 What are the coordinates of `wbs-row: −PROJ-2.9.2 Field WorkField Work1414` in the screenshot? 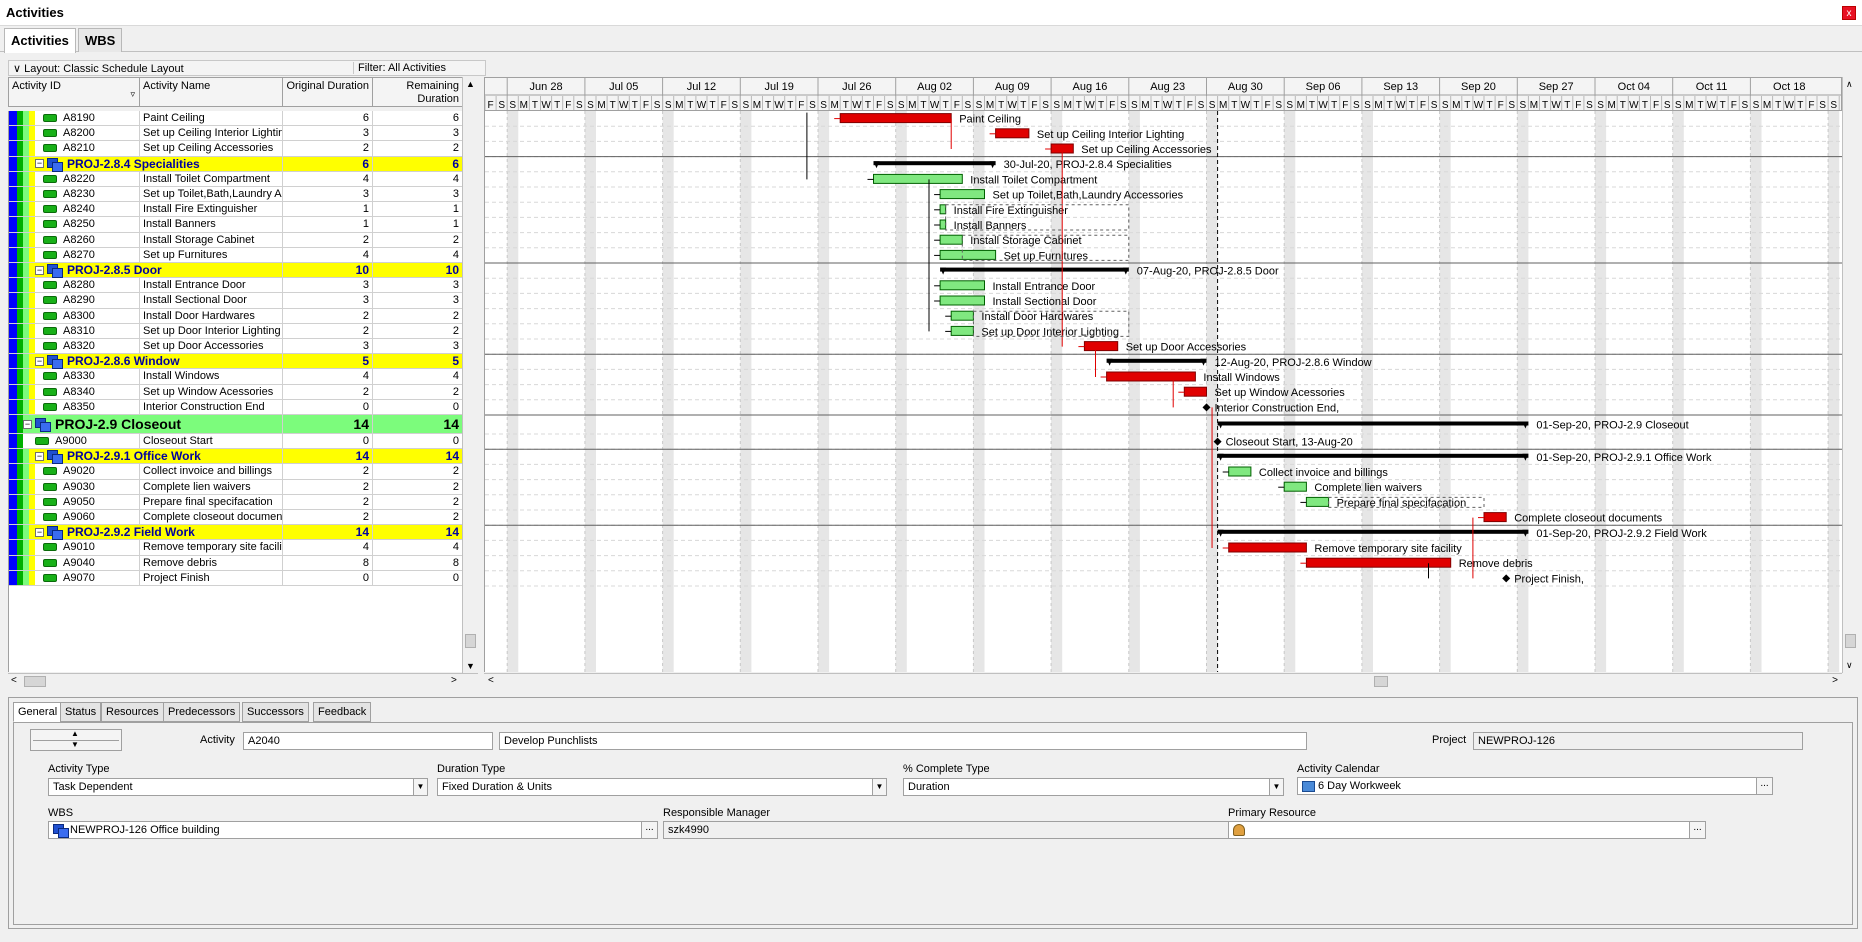 It's located at (243, 533).